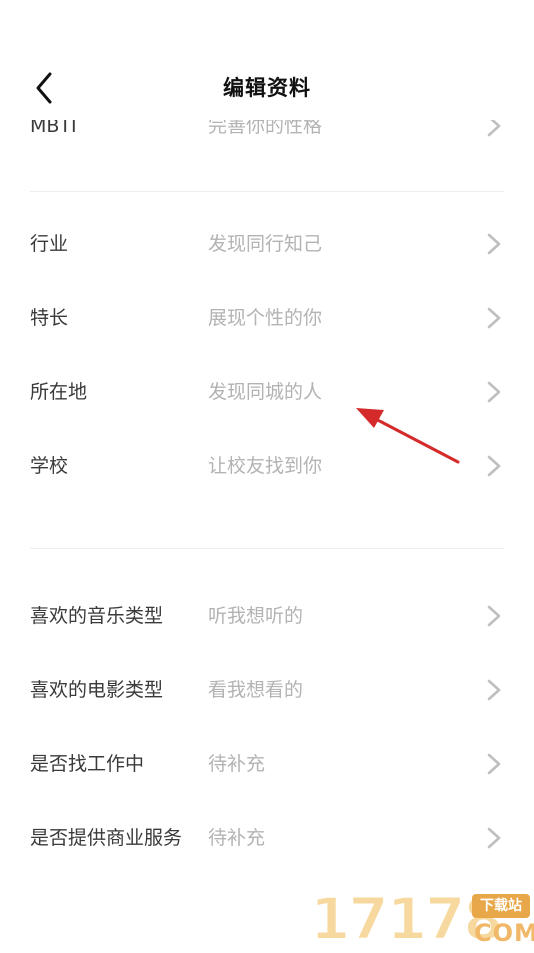  What do you see at coordinates (49, 244) in the screenshot?
I see `row-label: 行业` at bounding box center [49, 244].